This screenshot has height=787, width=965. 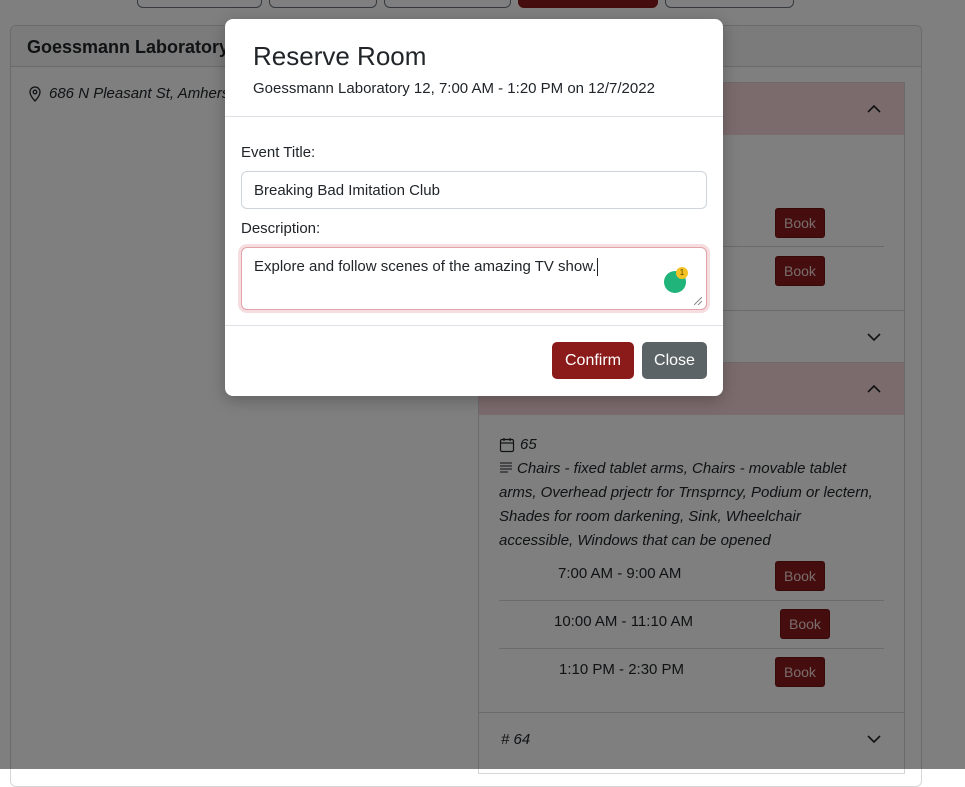 I want to click on description-label: Description:, so click(x=281, y=228).